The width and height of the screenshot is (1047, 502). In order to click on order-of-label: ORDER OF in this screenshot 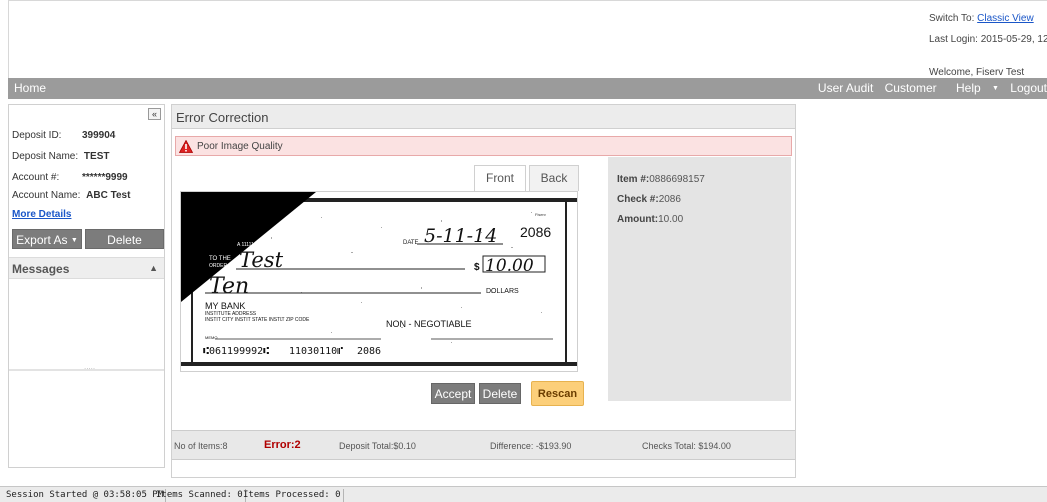, I will do `click(222, 266)`.